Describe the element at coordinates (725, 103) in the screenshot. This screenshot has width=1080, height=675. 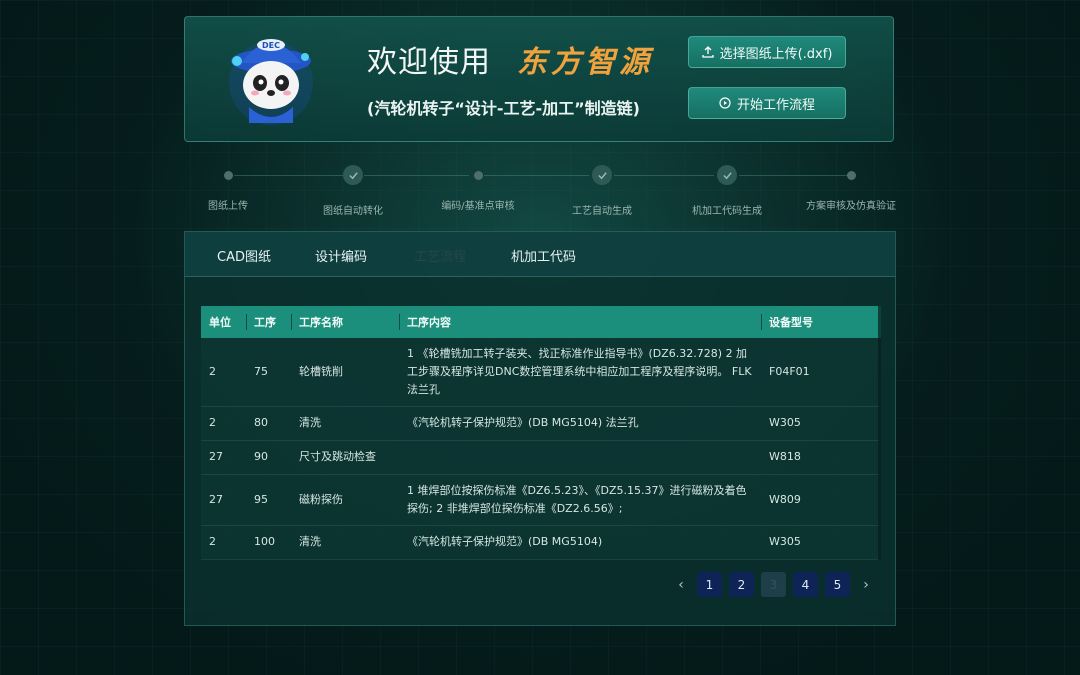
I see `play-circle-icon` at that location.